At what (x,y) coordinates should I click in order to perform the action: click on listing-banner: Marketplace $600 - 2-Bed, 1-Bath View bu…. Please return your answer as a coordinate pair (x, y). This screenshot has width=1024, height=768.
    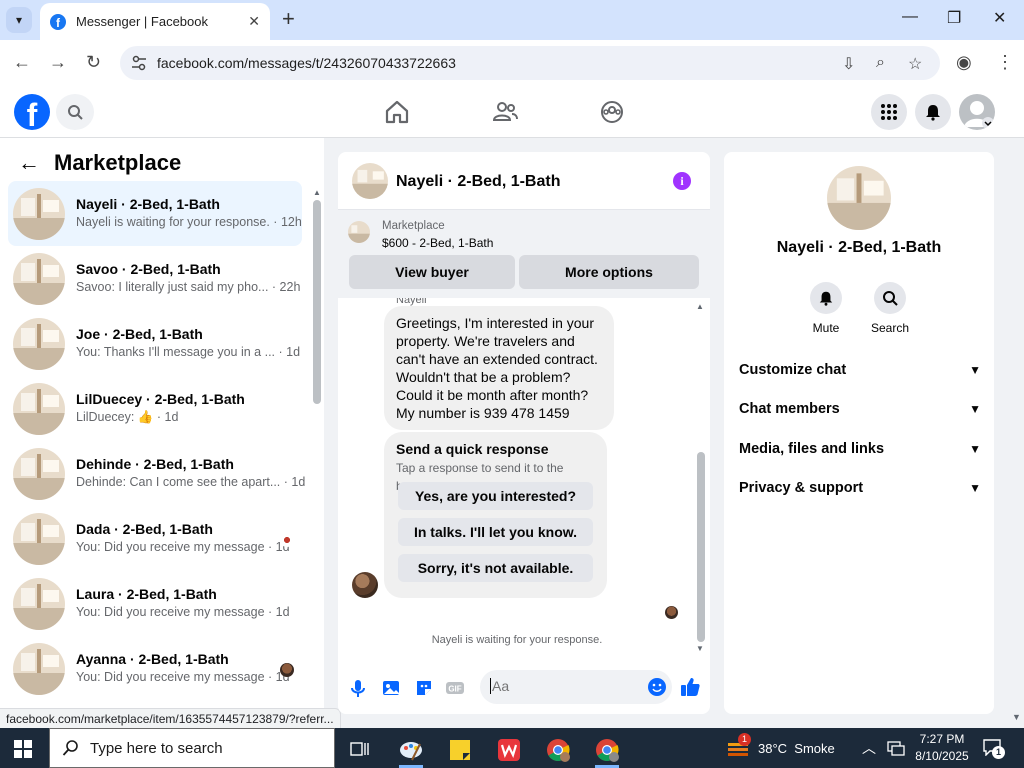
    Looking at the image, I should click on (524, 254).